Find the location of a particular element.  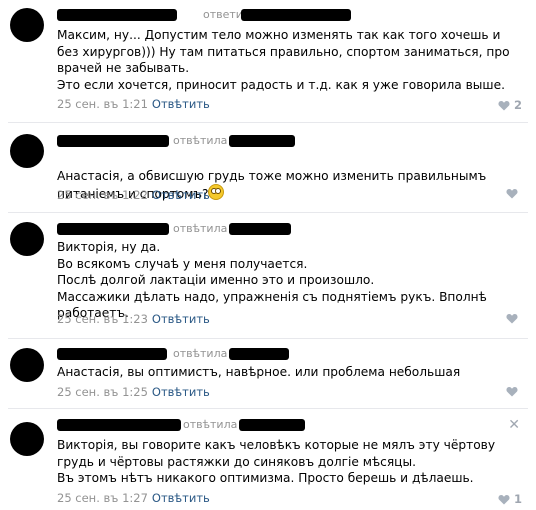

like-count: 1 is located at coordinates (517, 499).